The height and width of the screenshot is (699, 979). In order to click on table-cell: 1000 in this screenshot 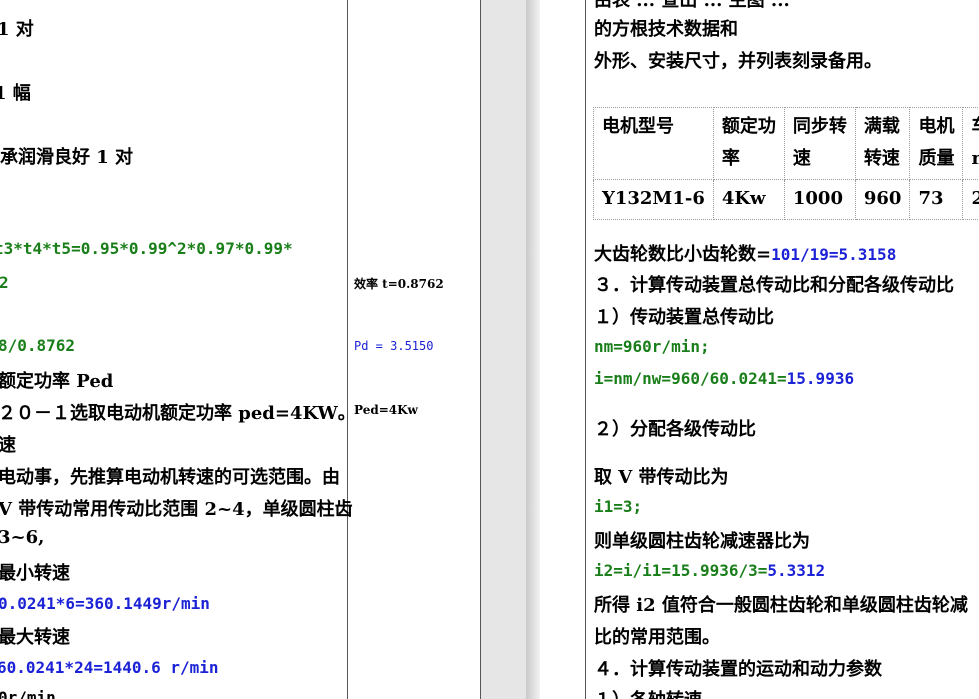, I will do `click(819, 199)`.